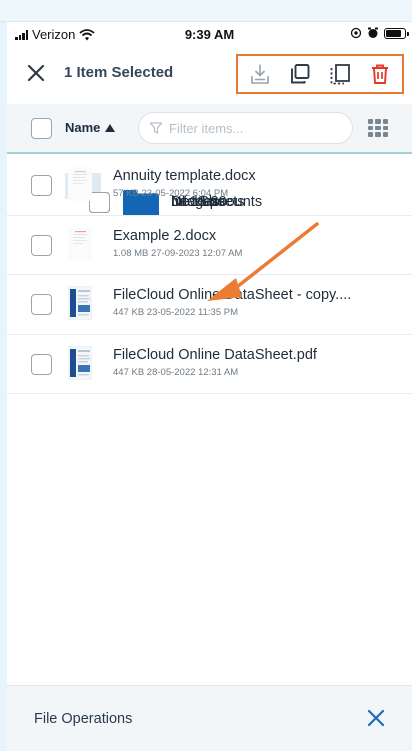  I want to click on action-toolbar, so click(320, 74).